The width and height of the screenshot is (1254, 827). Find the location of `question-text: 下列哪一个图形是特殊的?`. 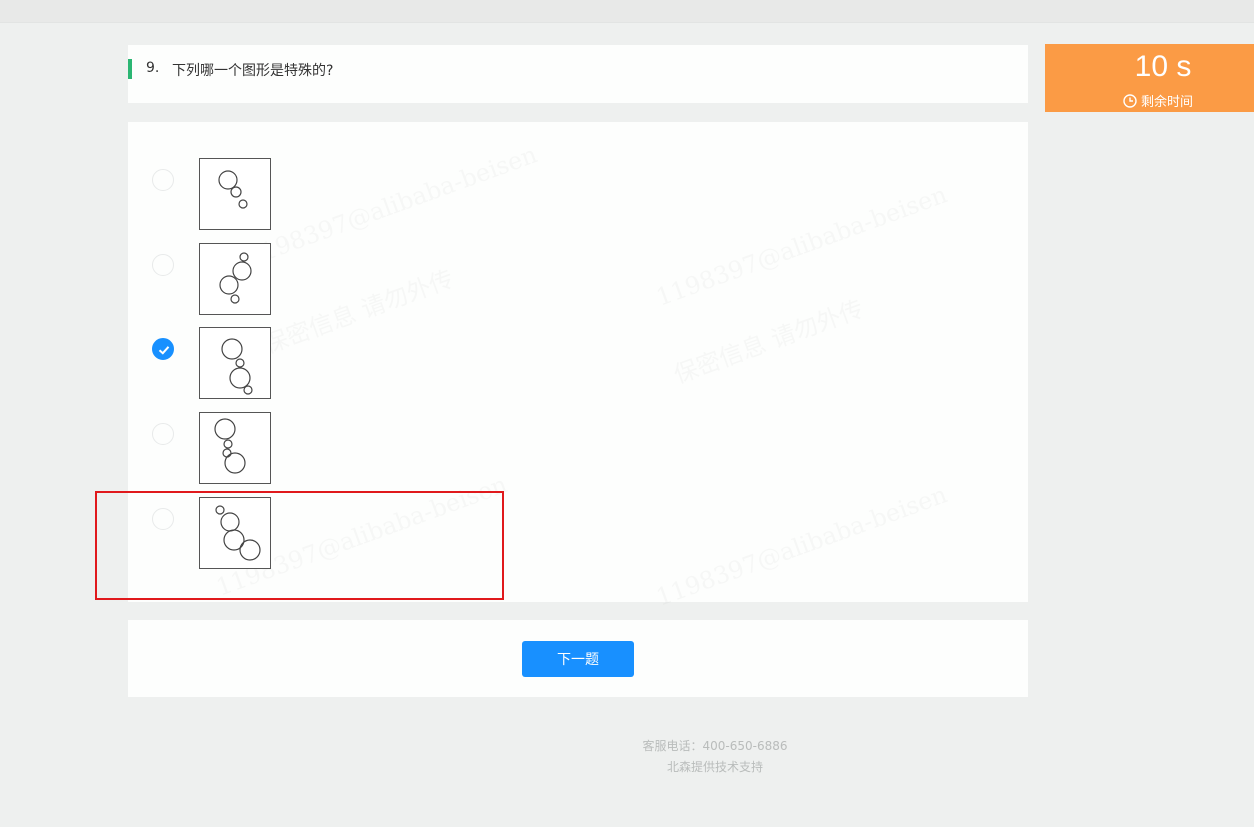

question-text: 下列哪一个图形是特殊的? is located at coordinates (253, 71).